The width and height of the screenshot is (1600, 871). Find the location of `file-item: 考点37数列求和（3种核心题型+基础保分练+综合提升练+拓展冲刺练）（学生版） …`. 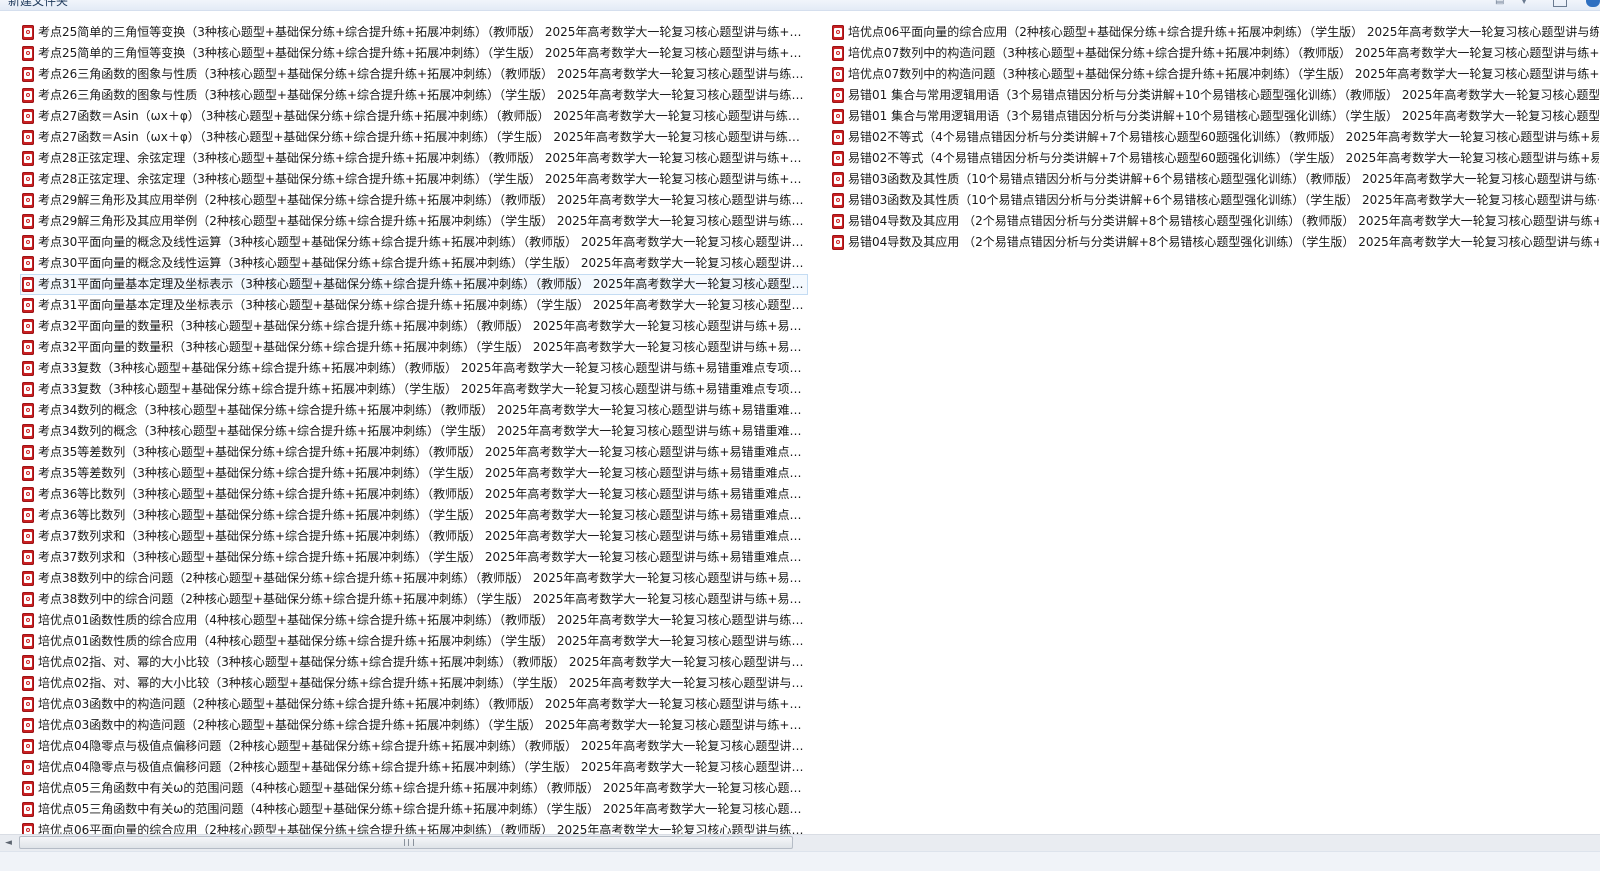

file-item: 考点37数列求和（3种核心题型+基础保分练+综合提升练+拓展冲刺练）（学生版） … is located at coordinates (414, 557).